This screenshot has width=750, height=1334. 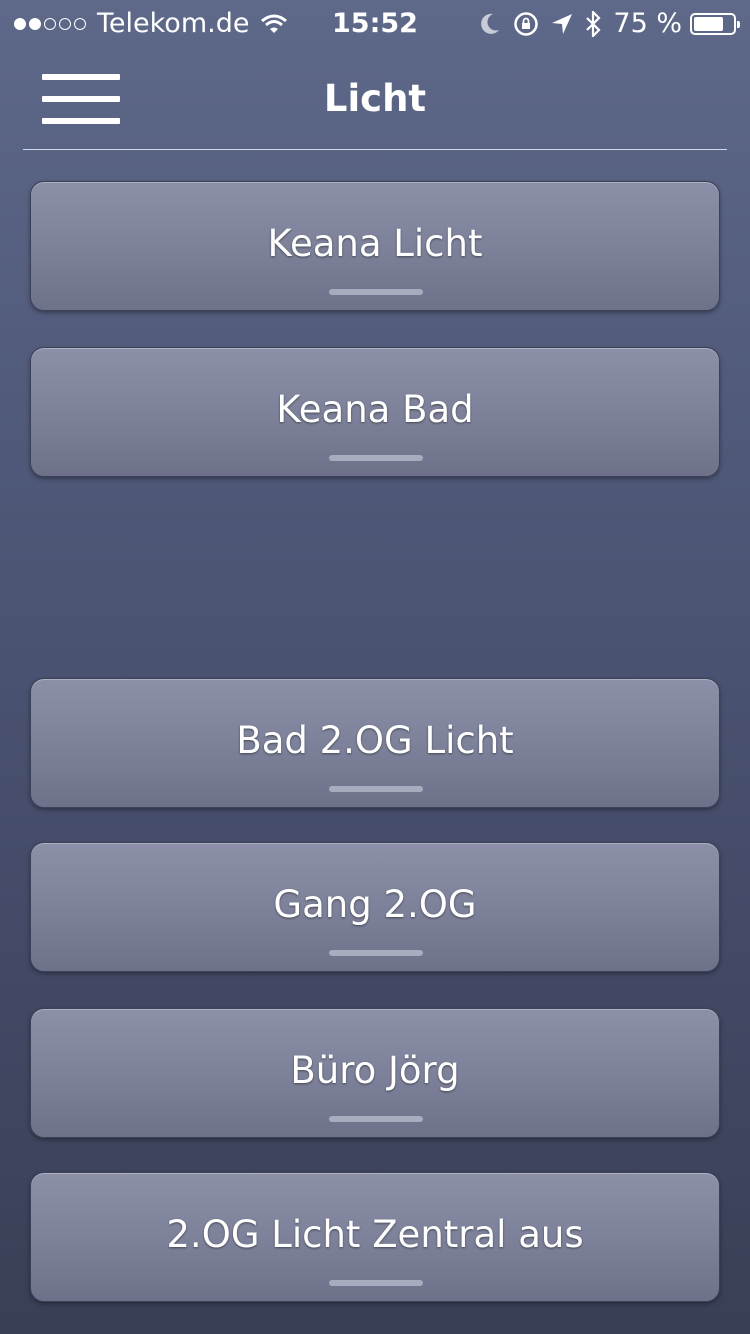 I want to click on buero-joerg-button: Büro Jörg, so click(x=375, y=1073).